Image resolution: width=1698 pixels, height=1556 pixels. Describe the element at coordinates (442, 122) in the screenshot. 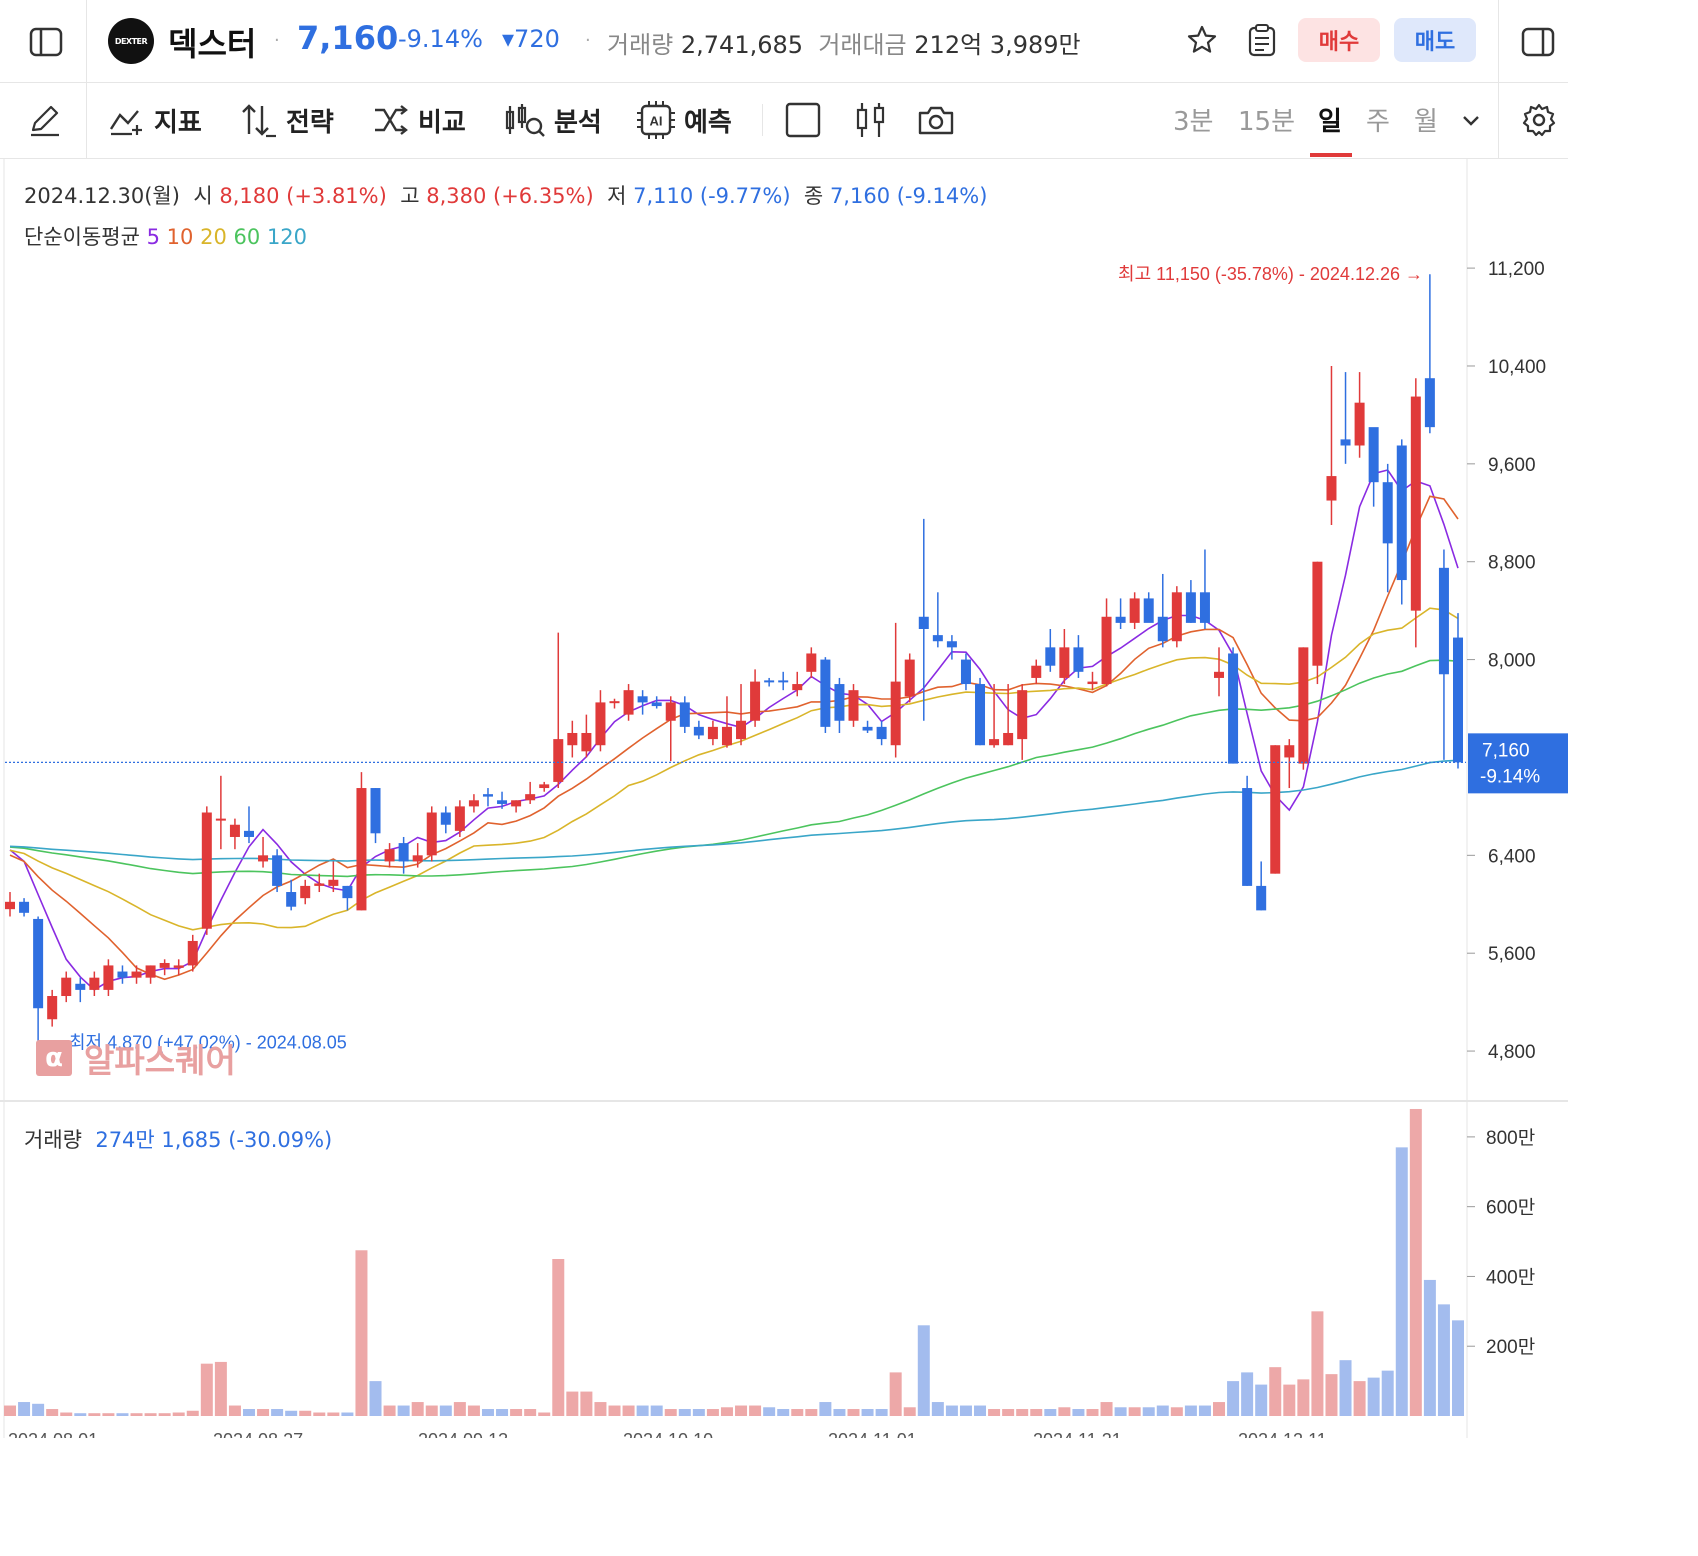

I see `compare-label: 비교` at that location.